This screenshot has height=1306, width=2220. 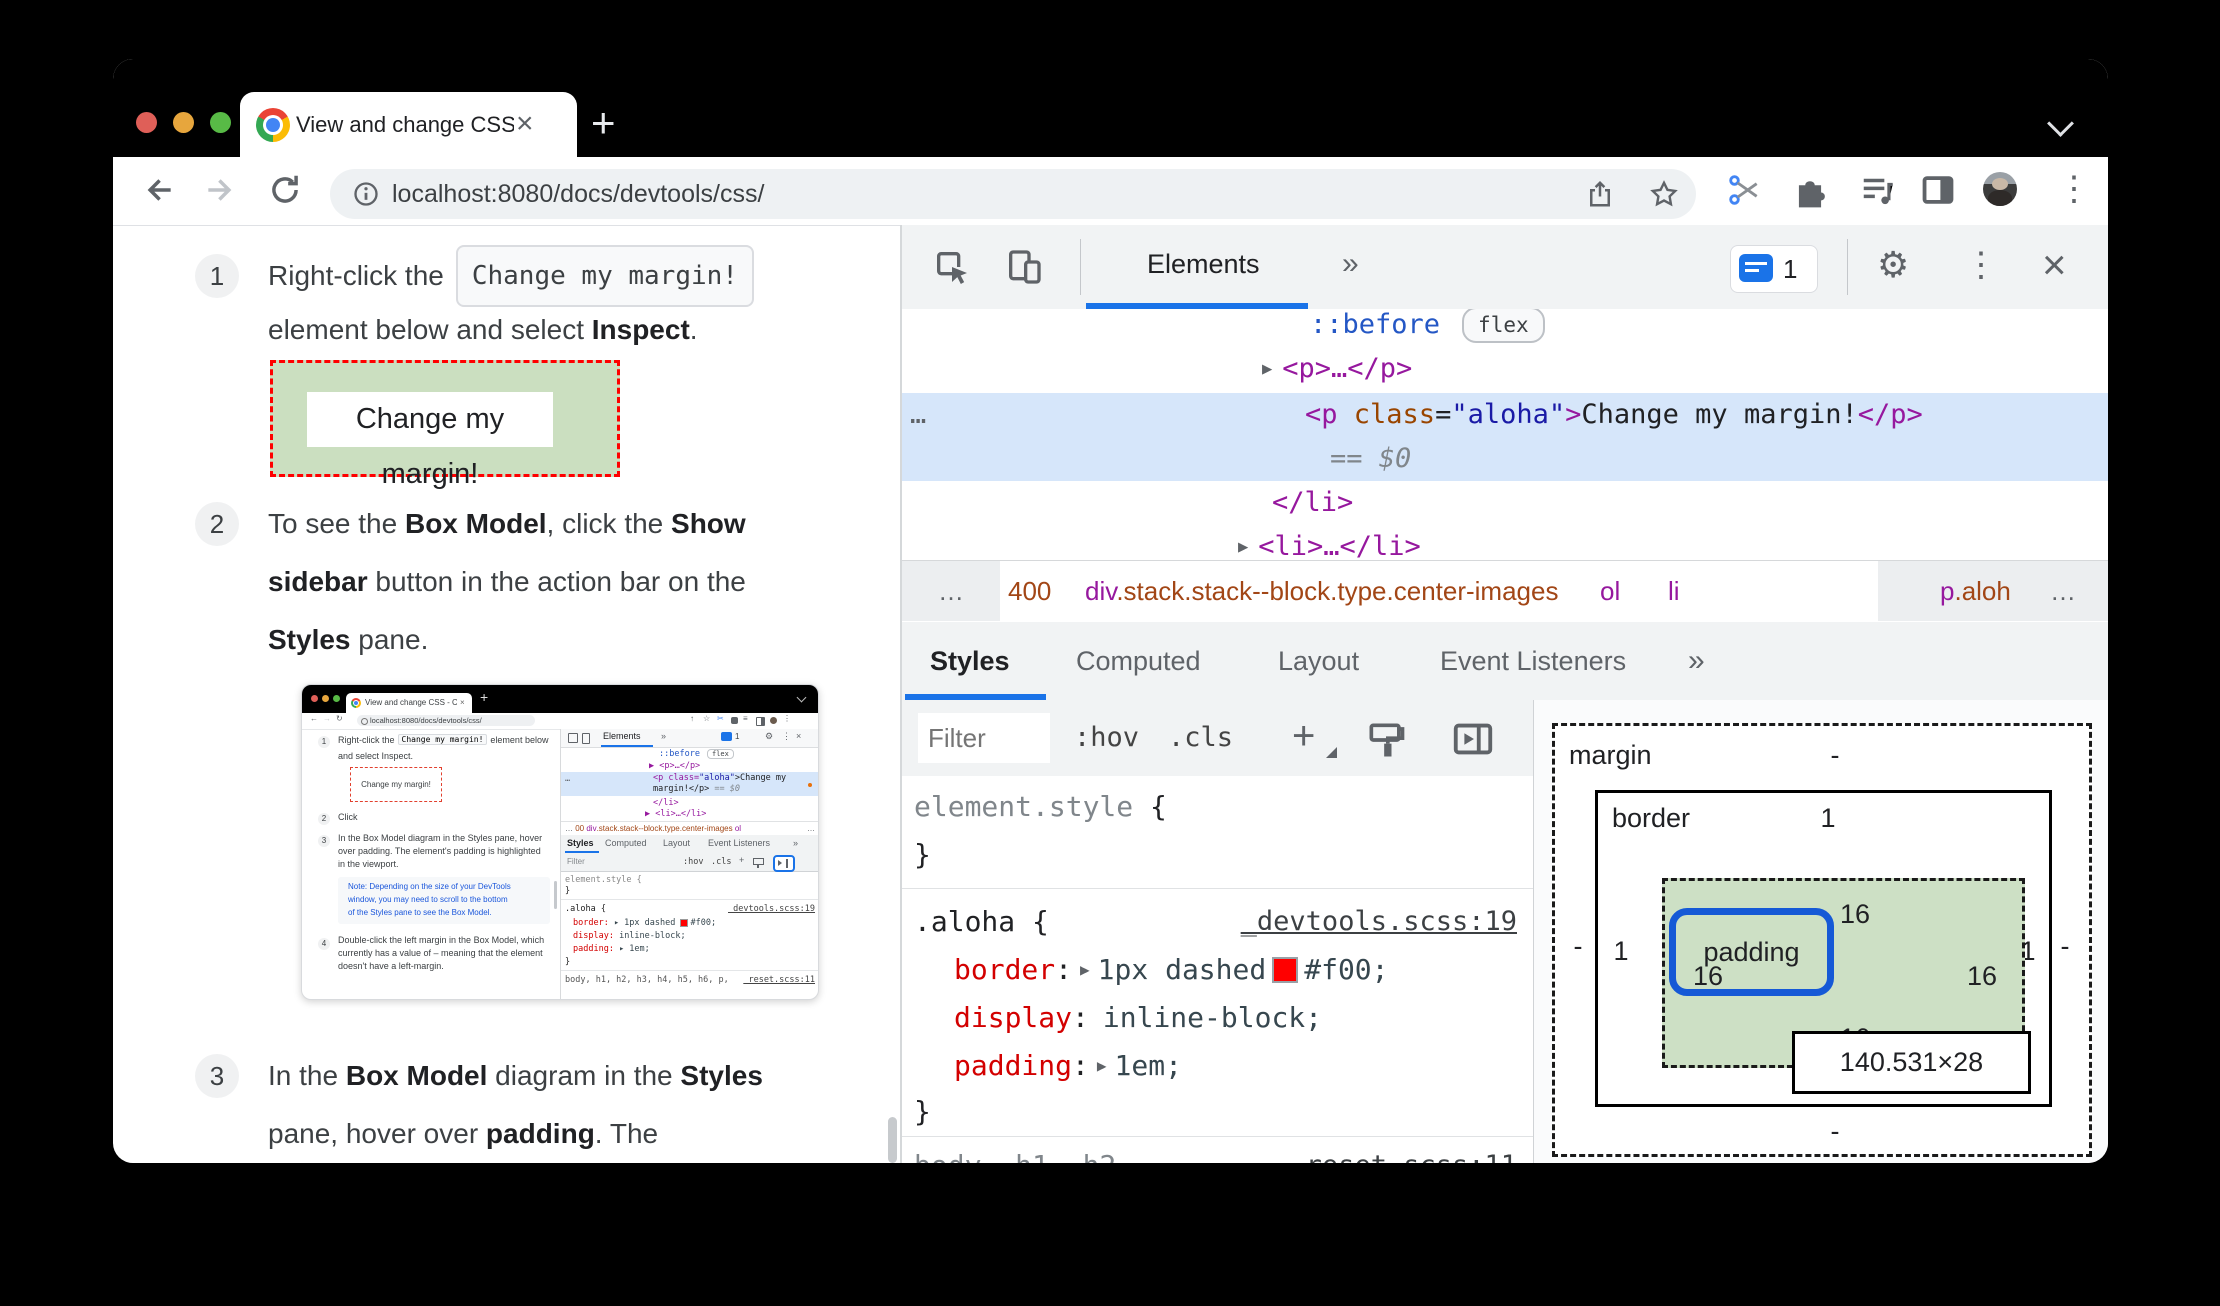 I want to click on step2-line2: sidebar button in the action bar on the, so click(x=507, y=581).